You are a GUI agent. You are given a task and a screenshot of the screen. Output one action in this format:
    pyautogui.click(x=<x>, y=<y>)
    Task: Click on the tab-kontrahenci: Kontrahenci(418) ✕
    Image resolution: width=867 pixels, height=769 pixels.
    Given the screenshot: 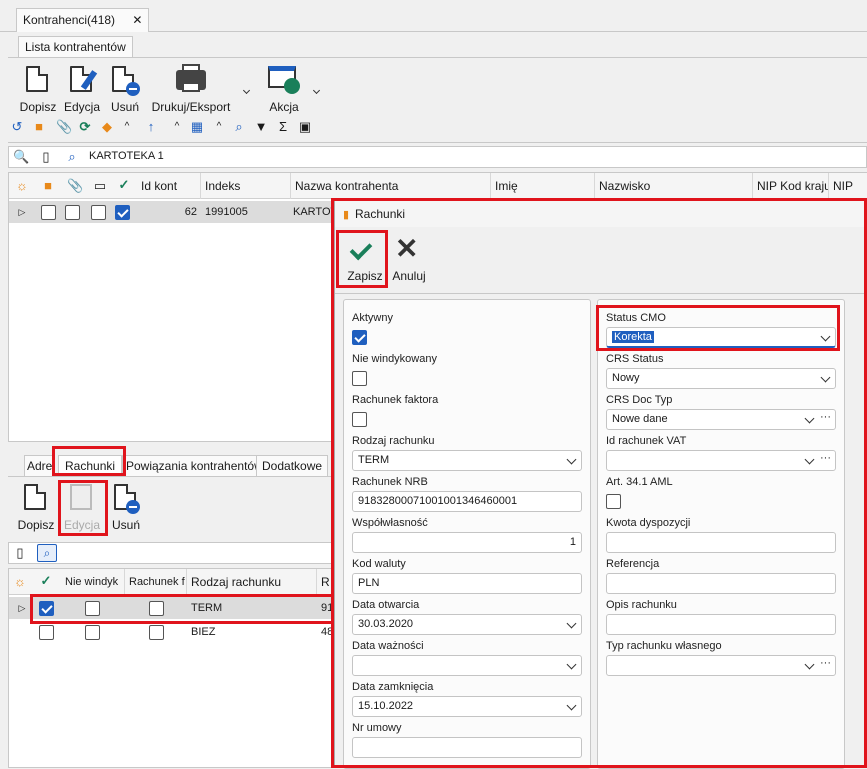 What is the action you would take?
    pyautogui.click(x=83, y=20)
    